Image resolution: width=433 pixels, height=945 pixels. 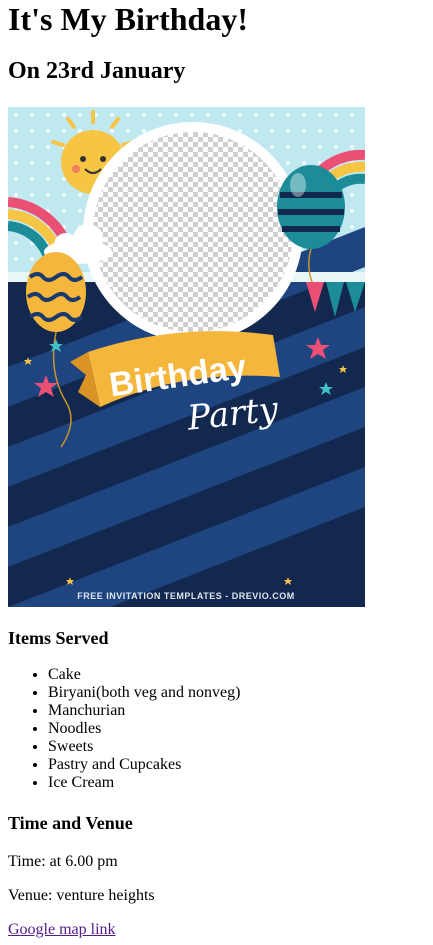 I want to click on invite-footer-text: FREE INVITATION TEMPLATES - DREVIO.COM, so click(x=186, y=596).